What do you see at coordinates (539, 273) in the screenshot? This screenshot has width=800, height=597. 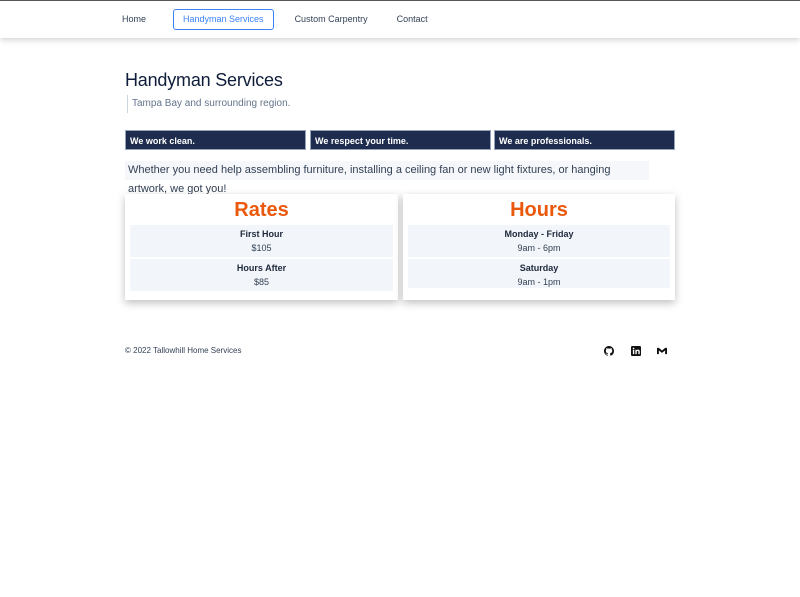 I see `hours-row: Saturday 9am - 1pm` at bounding box center [539, 273].